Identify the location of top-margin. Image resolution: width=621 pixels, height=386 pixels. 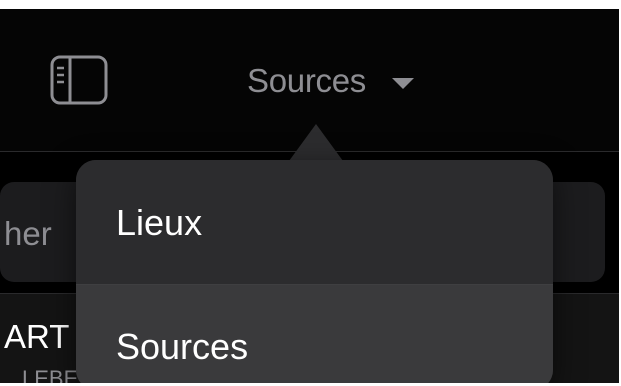
(310, 4).